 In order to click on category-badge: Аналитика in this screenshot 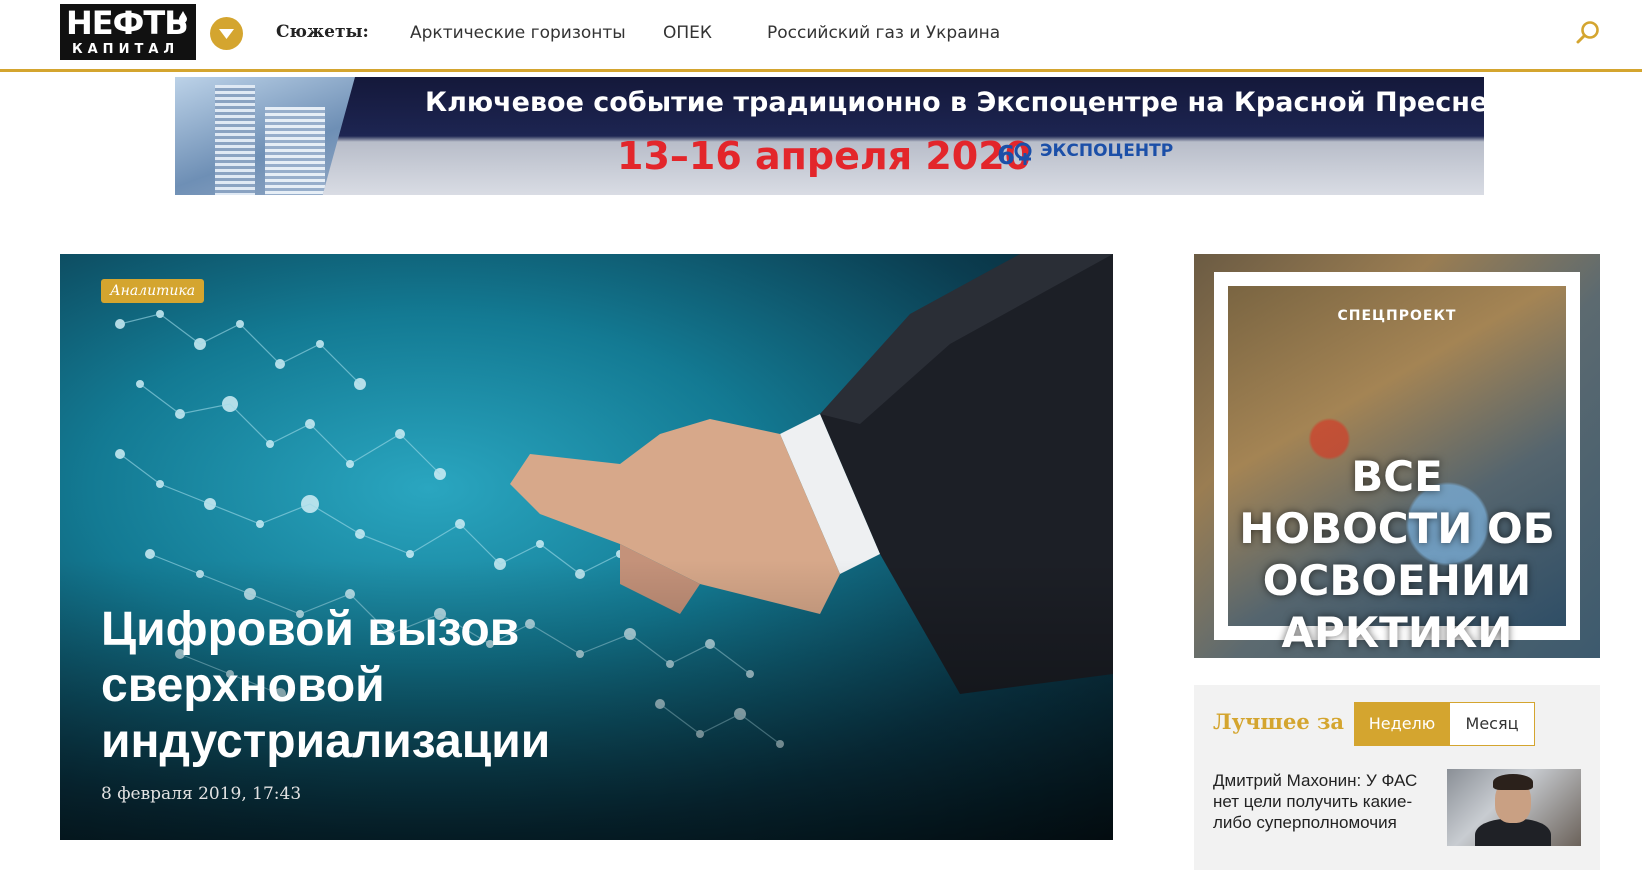, I will do `click(153, 291)`.